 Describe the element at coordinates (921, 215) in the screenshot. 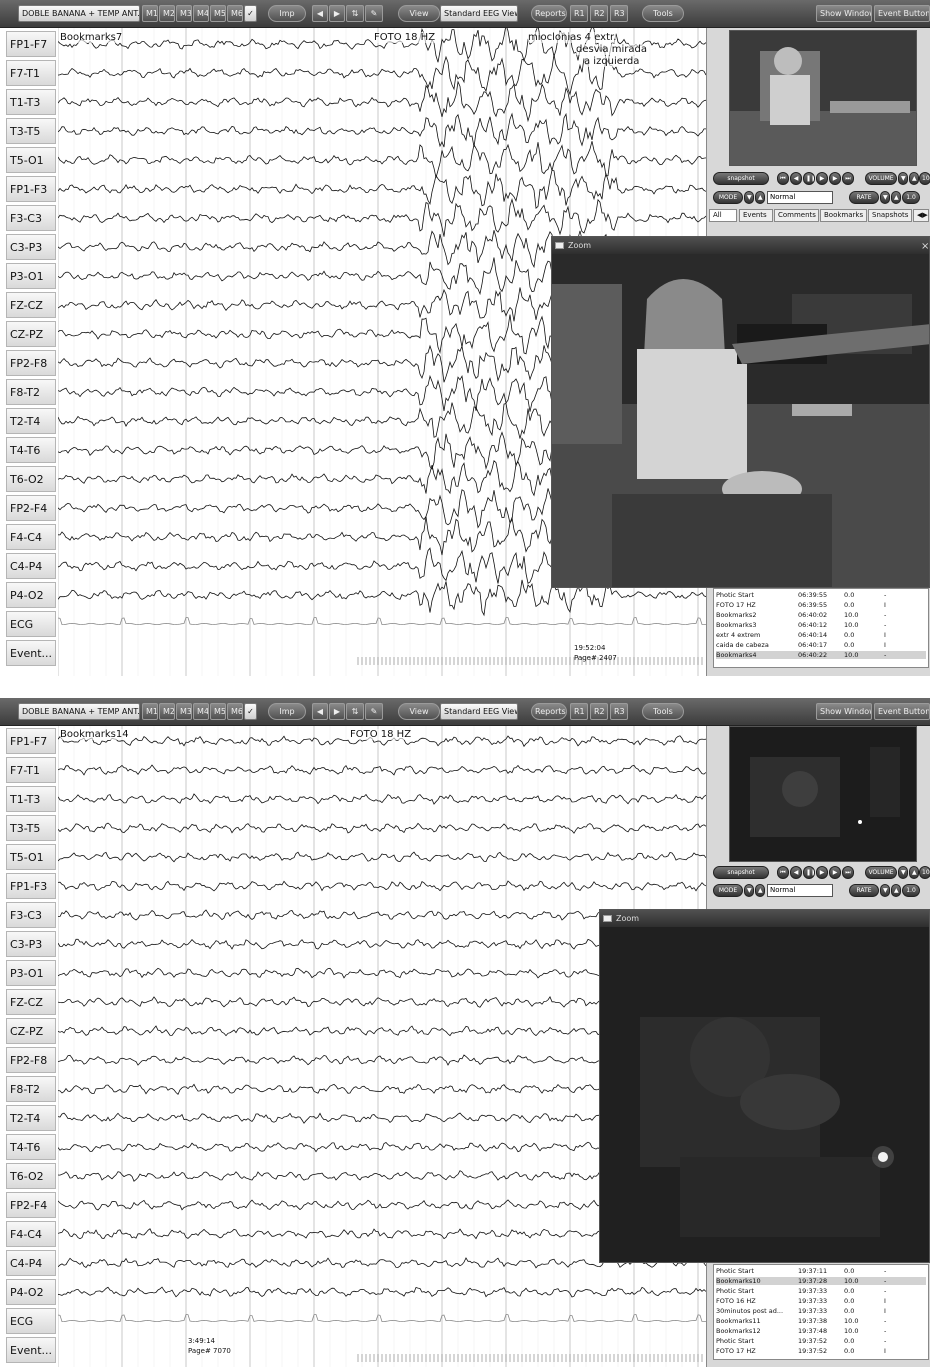

I see `tab-scroll-icon: ◀▶` at that location.